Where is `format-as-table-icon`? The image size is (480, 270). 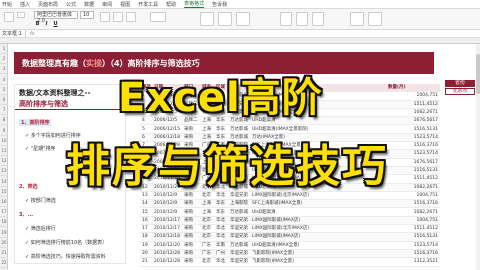 format-as-table-icon is located at coordinates (225, 19).